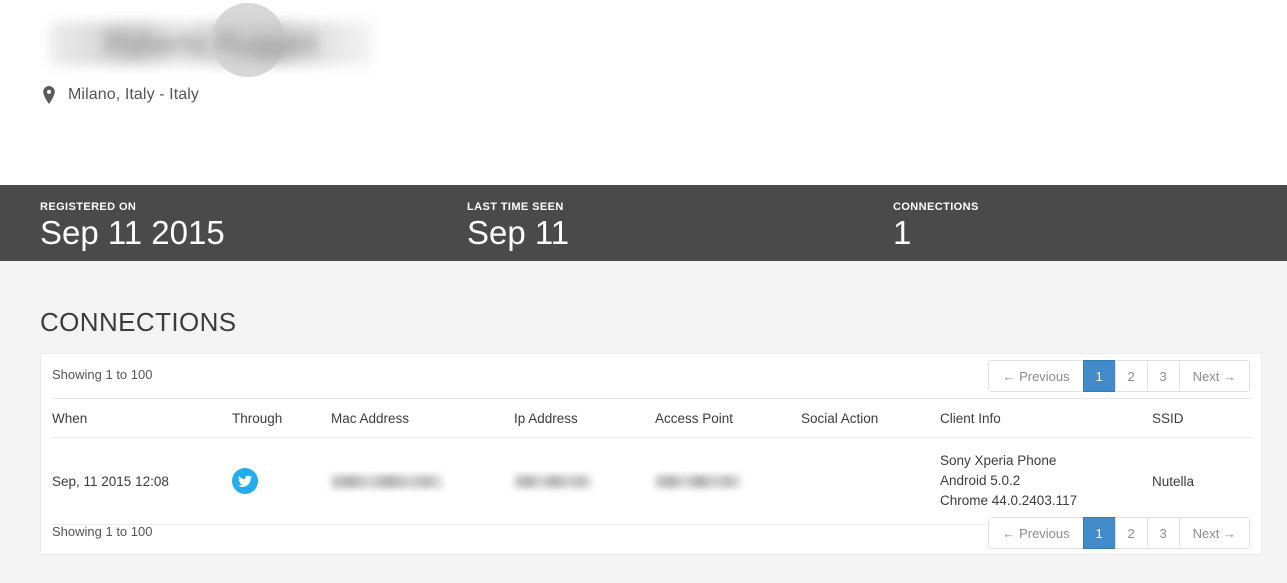 The height and width of the screenshot is (583, 1287). I want to click on profile-location: Milano, Italy - Italy, so click(120, 95).